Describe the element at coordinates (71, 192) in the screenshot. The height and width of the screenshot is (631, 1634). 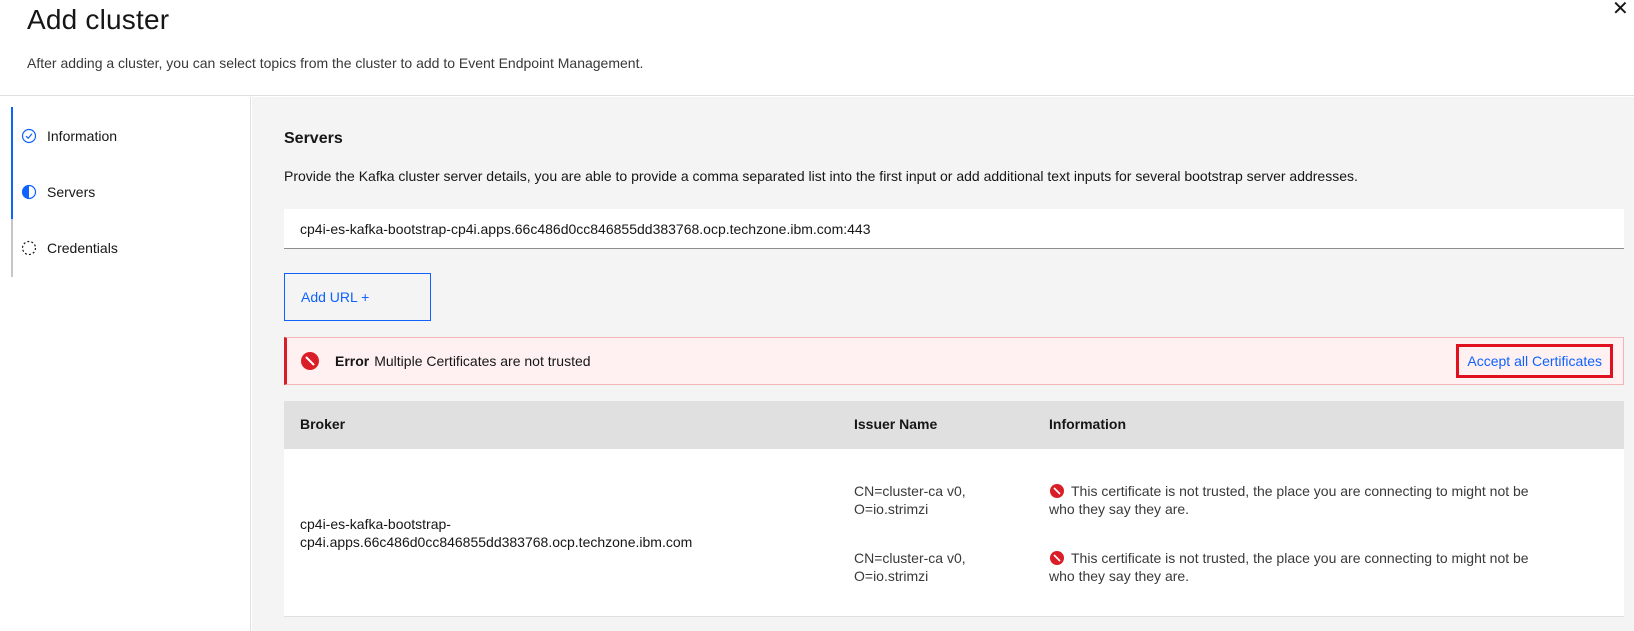
I see `step-label: Servers` at that location.